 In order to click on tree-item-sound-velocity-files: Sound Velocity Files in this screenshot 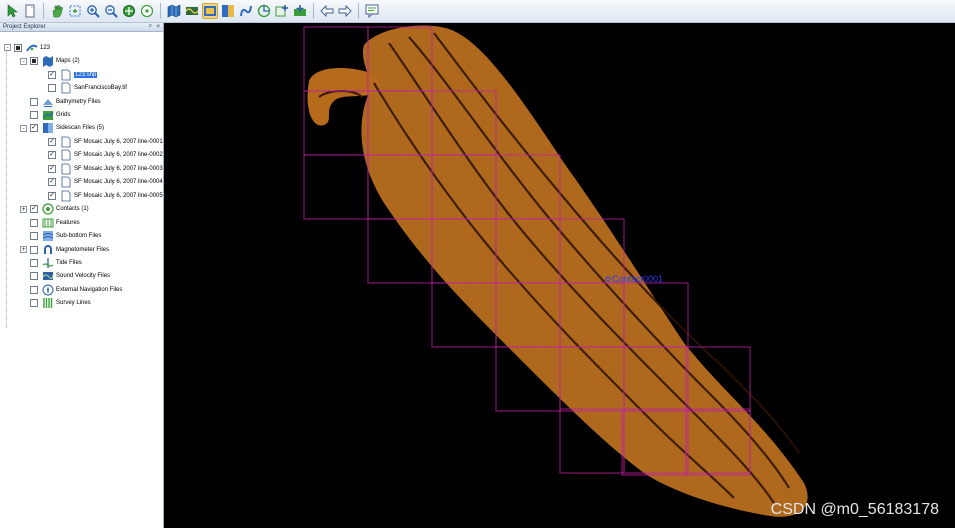, I will do `click(65, 277)`.